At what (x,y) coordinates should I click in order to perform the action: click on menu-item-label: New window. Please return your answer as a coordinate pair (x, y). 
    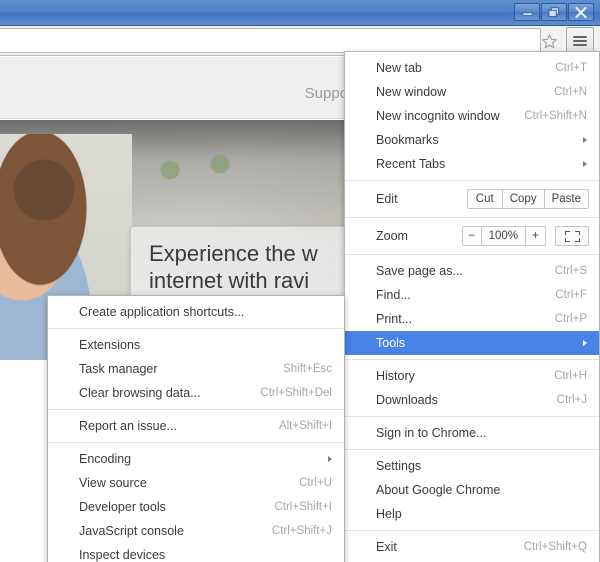
    Looking at the image, I should click on (411, 92).